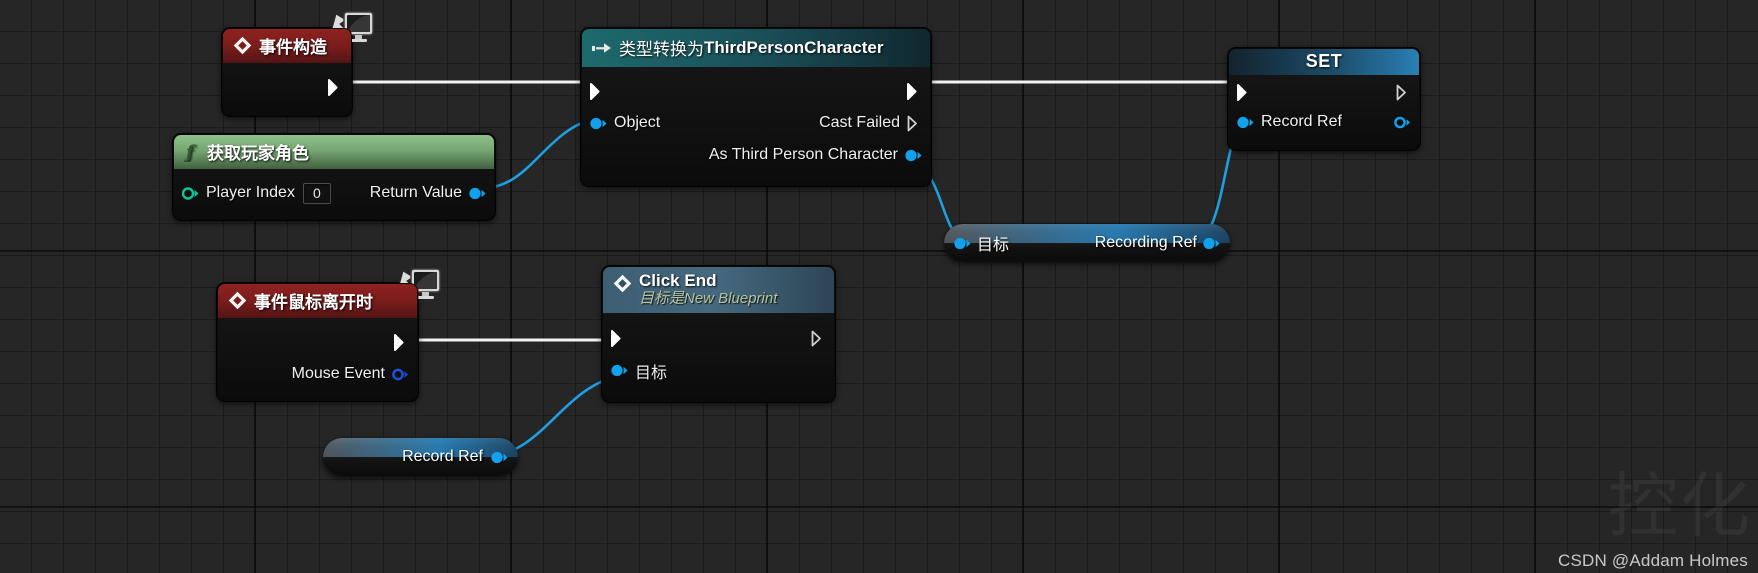 This screenshot has height=573, width=1758. I want to click on event-construct-title-bar: 事件构造, so click(287, 46).